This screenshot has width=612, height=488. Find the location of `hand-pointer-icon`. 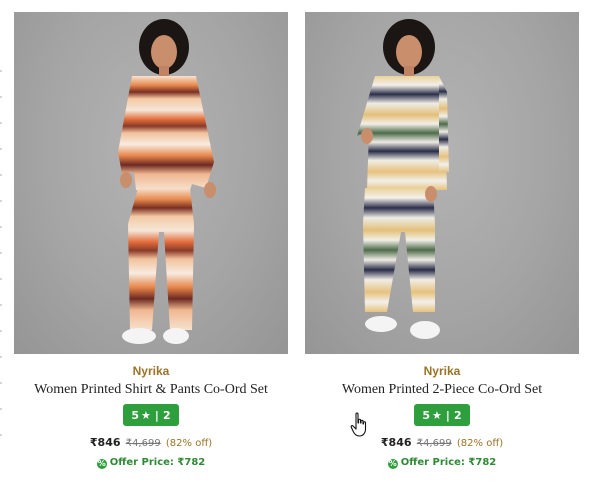

hand-pointer-icon is located at coordinates (358, 424).